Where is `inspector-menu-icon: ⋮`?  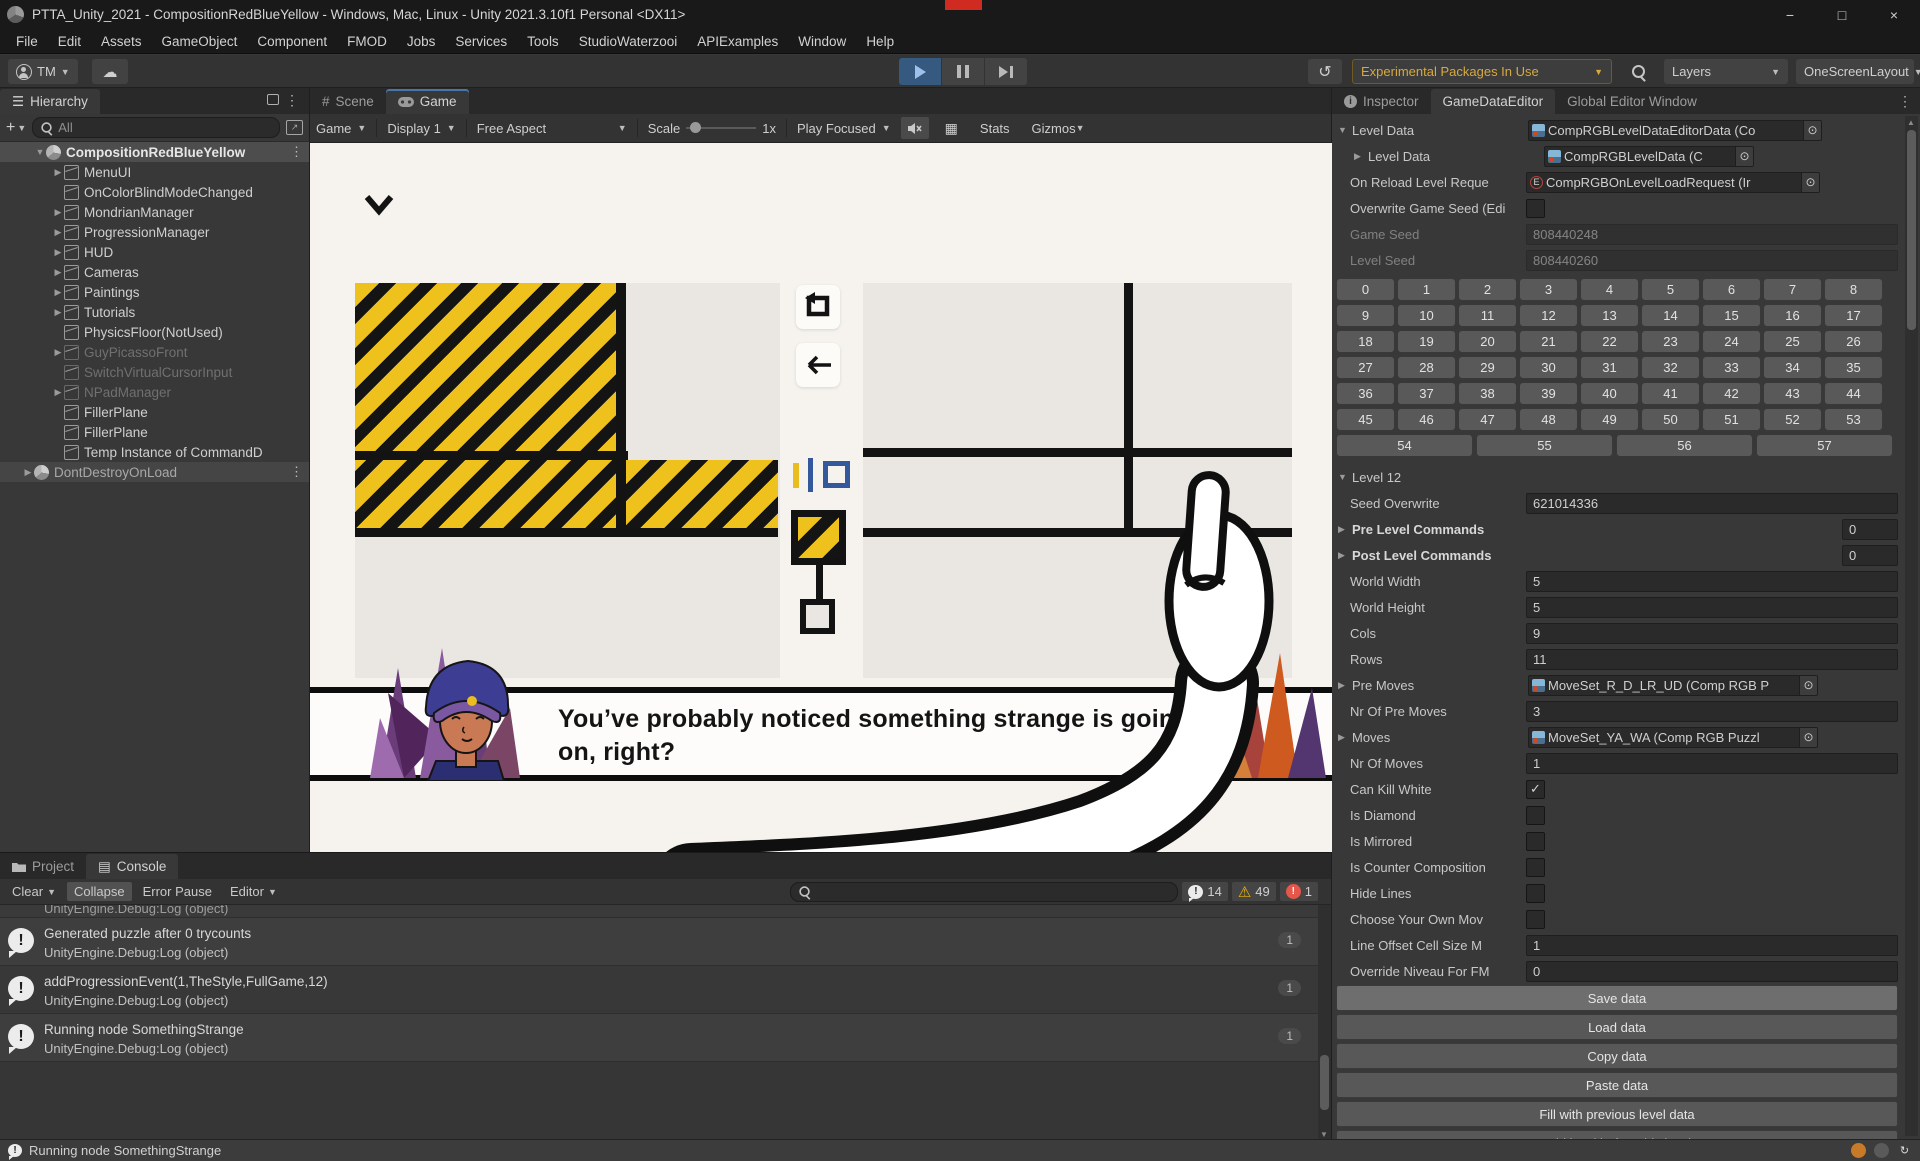 inspector-menu-icon: ⋮ is located at coordinates (1905, 101).